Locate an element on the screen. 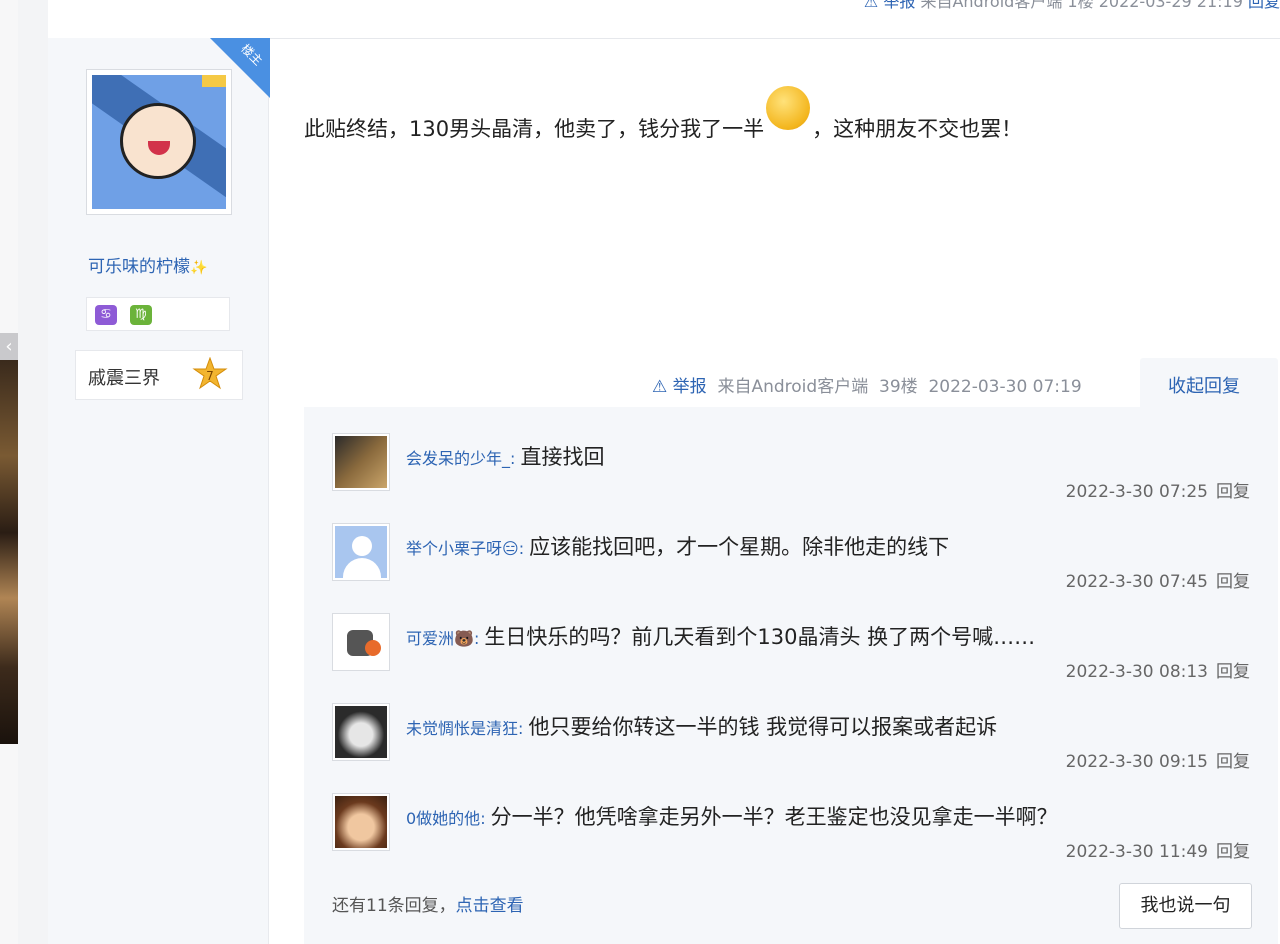 The image size is (1280, 944). previous-post-meta: ⚠ 举报 来自Android客户端 1楼 2022-03-29 21:19 回复 is located at coordinates (1072, 6).